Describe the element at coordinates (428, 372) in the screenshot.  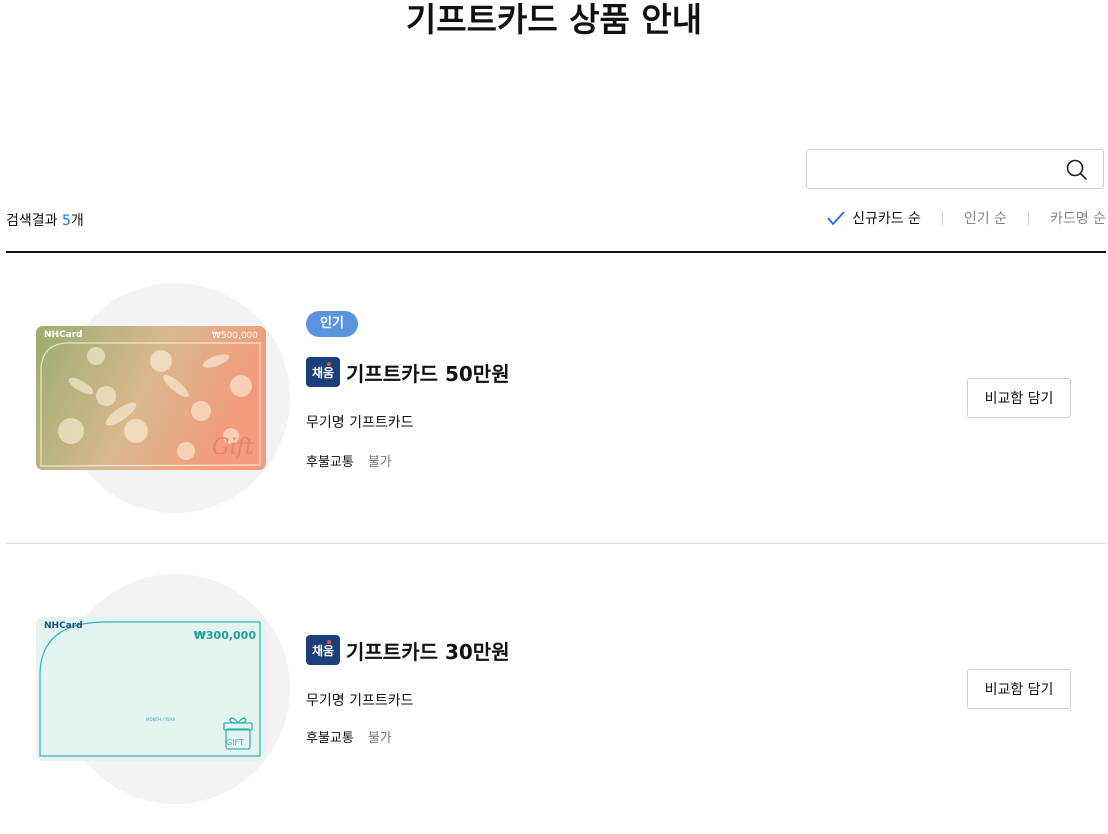
I see `card-name: 기프트카드 50만원` at that location.